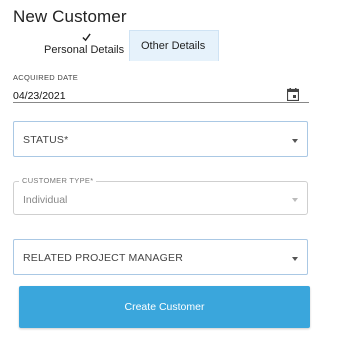  I want to click on project-manager-select-label: RELATED PROJECT MANAGER, so click(103, 258).